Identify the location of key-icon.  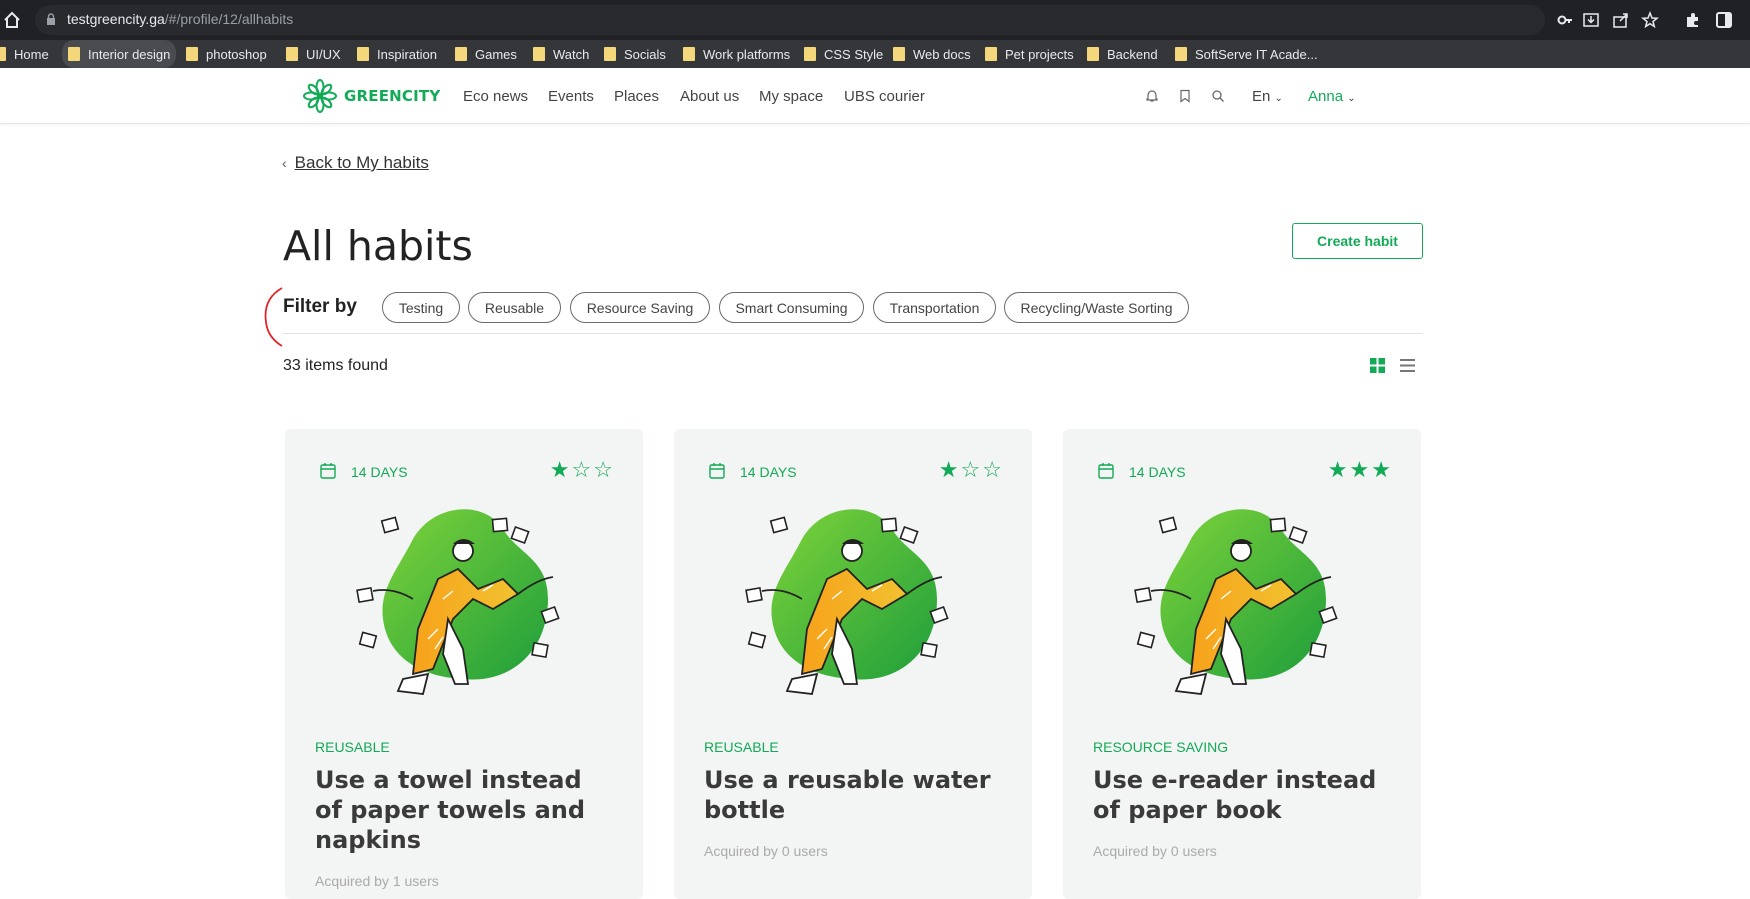
(1565, 20).